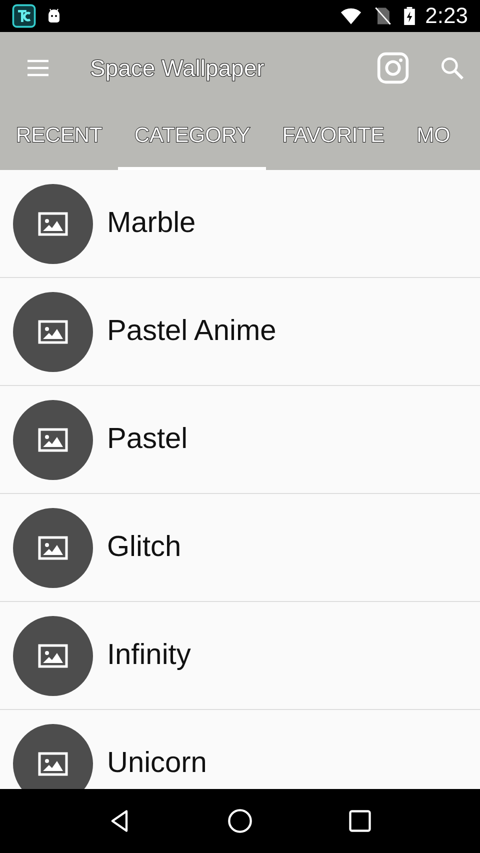 This screenshot has width=480, height=853. I want to click on category-name: Pastel Anime, so click(191, 331).